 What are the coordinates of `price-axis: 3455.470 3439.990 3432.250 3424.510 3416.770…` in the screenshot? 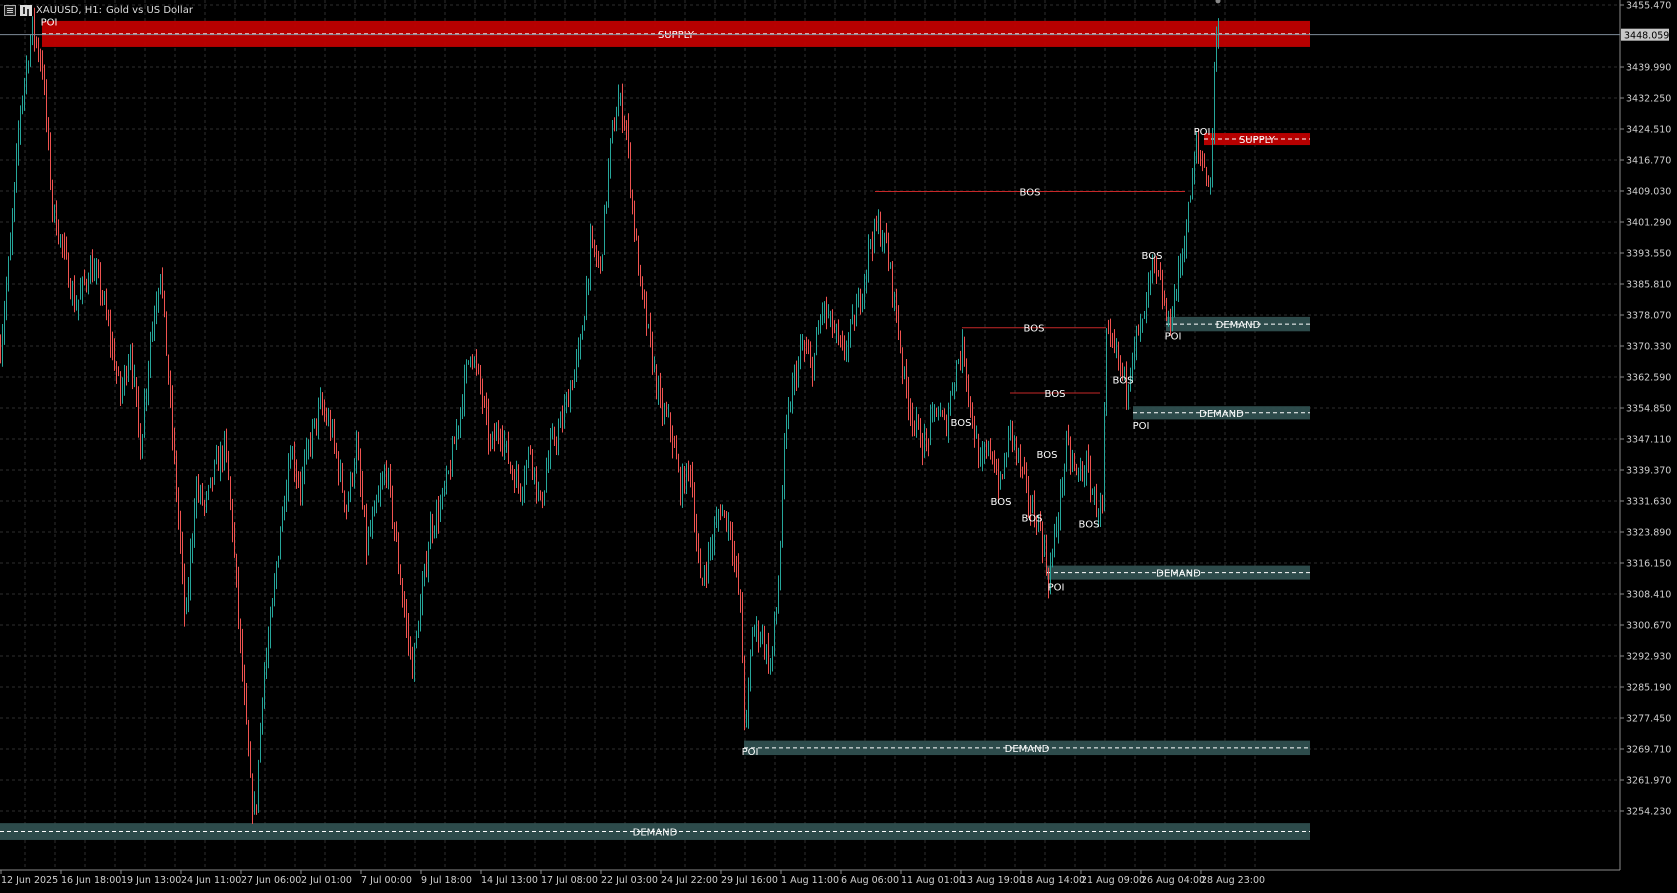 It's located at (1648, 444).